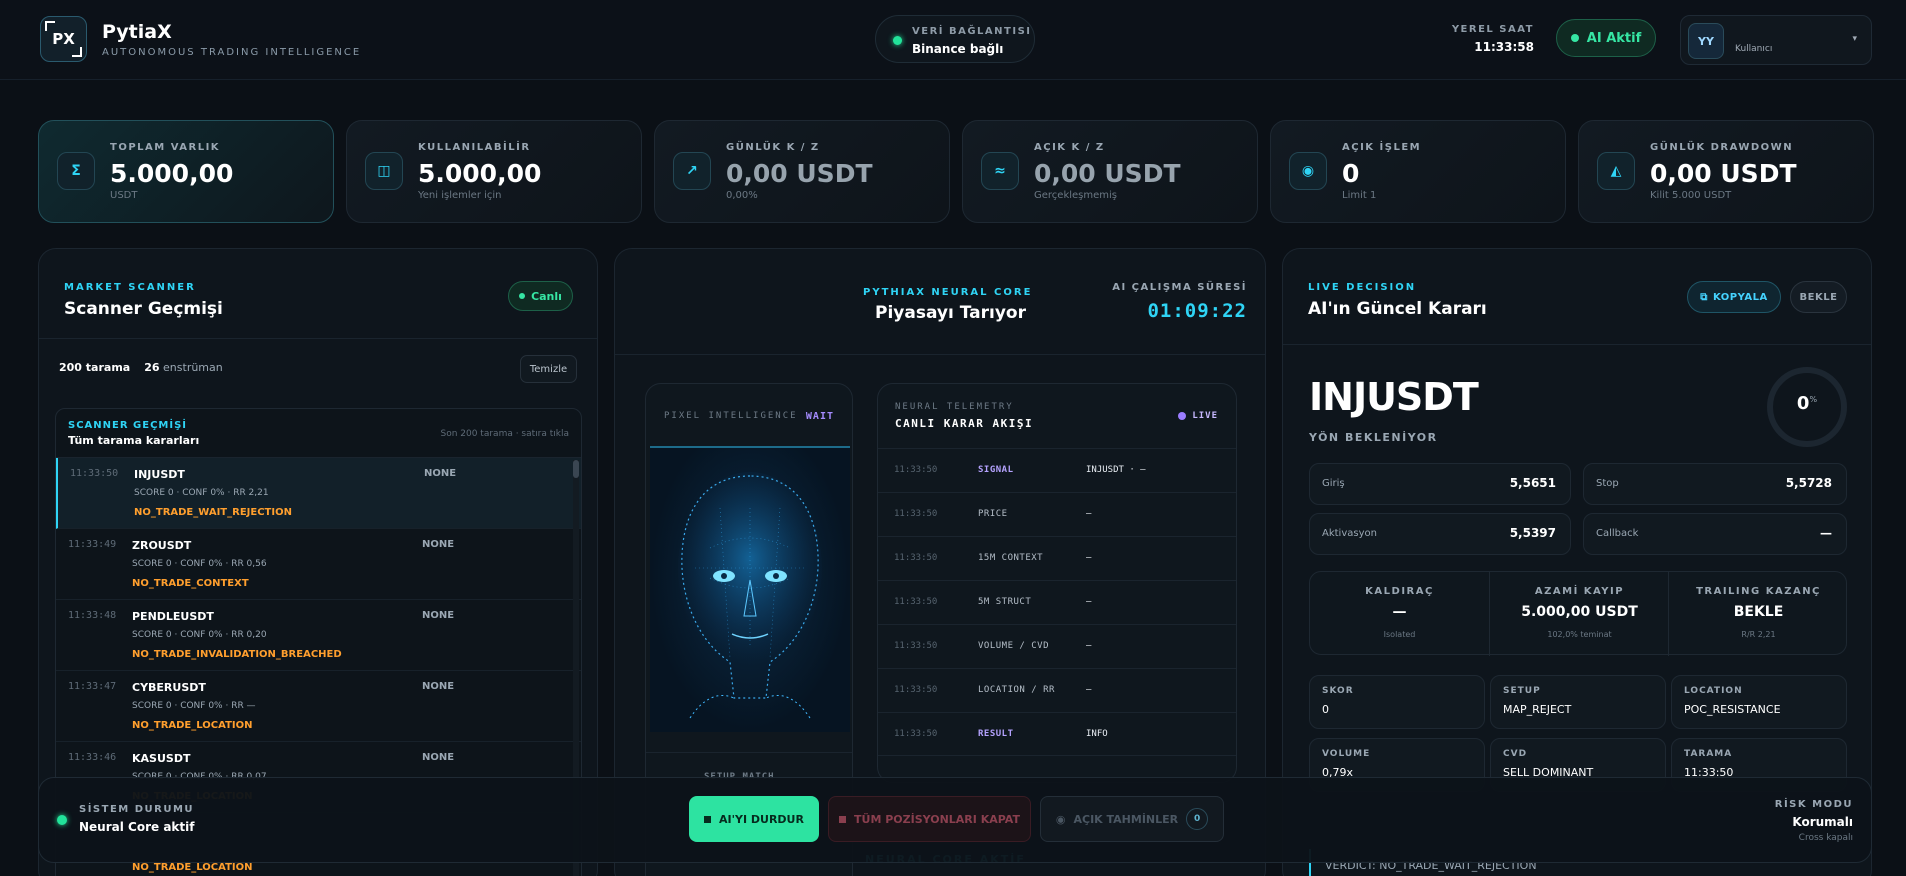 This screenshot has width=1906, height=876. I want to click on open-predictions-button: ◉ AÇIK TAHMİNLER 0, so click(1132, 819).